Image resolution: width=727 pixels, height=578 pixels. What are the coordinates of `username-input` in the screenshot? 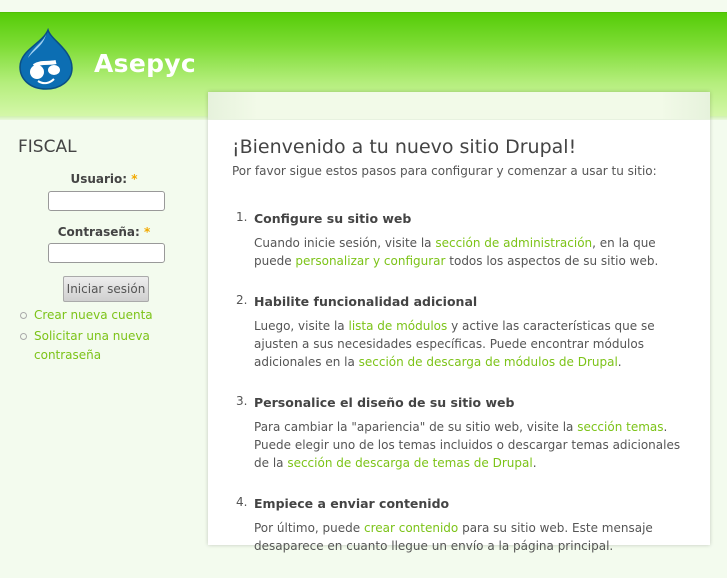 It's located at (106, 201).